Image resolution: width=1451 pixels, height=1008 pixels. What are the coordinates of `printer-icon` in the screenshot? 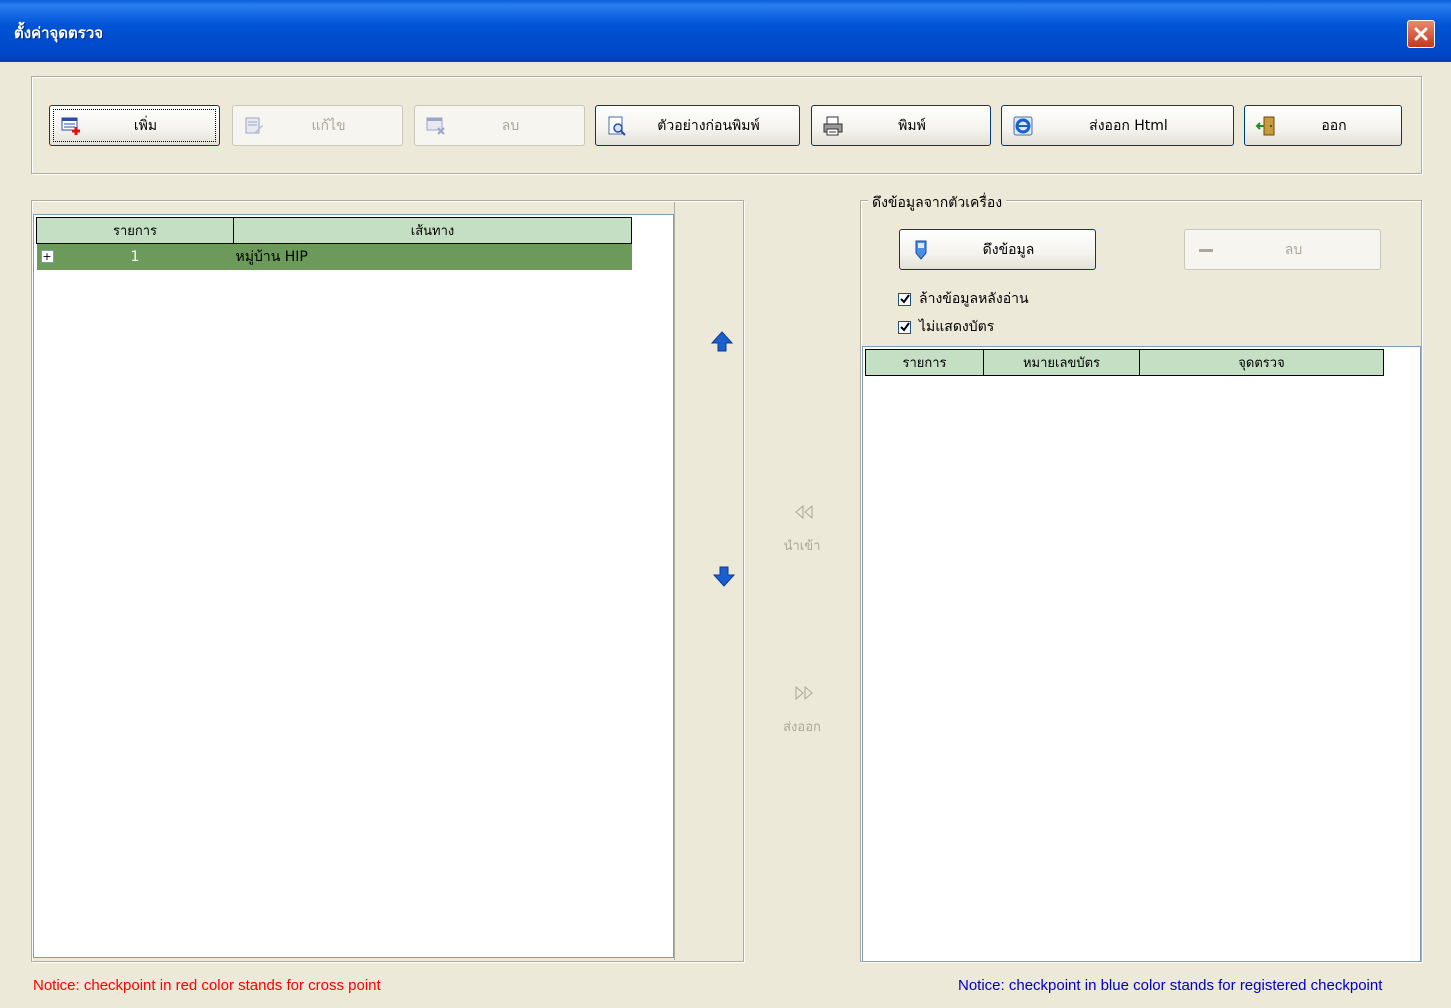 It's located at (833, 126).